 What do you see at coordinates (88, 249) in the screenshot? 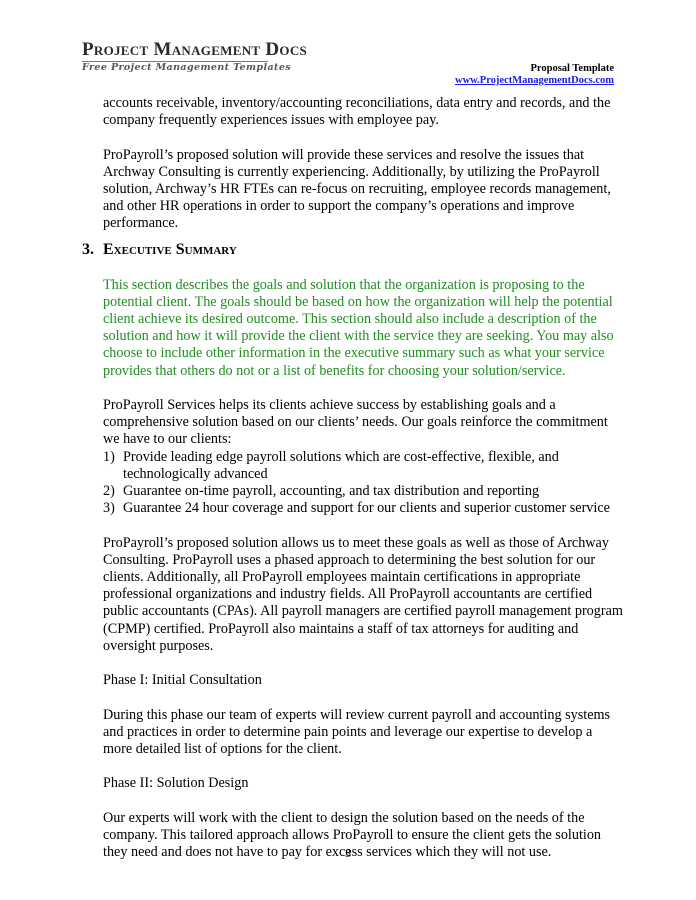
I see `section-number: 3.` at bounding box center [88, 249].